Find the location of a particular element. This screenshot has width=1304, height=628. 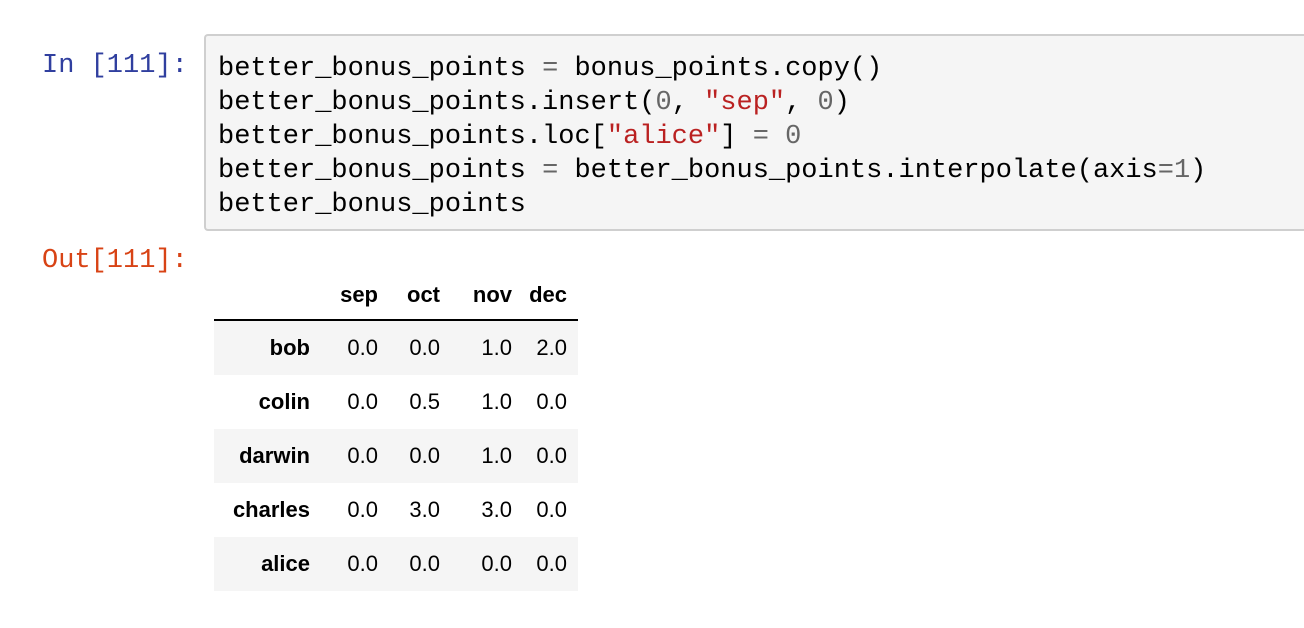

table-cell: 2.0 is located at coordinates (551, 347).